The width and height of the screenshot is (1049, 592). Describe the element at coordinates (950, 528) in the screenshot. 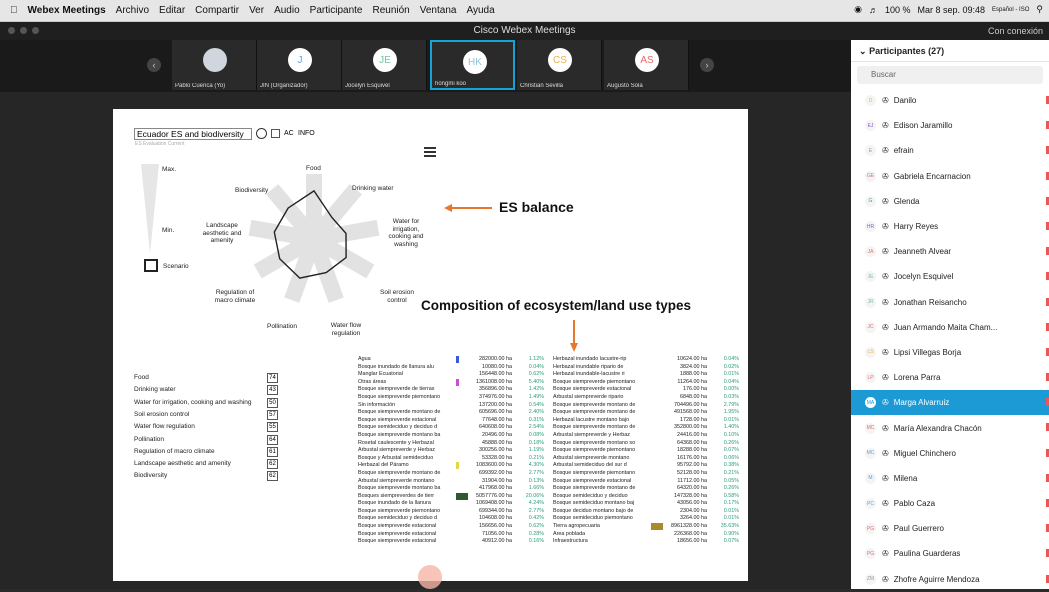

I see `participant-row: PG ✇ Paul Guerrero` at that location.